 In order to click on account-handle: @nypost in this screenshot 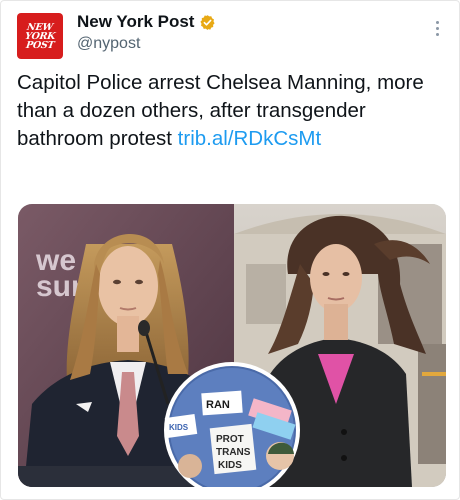, I will do `click(108, 44)`.